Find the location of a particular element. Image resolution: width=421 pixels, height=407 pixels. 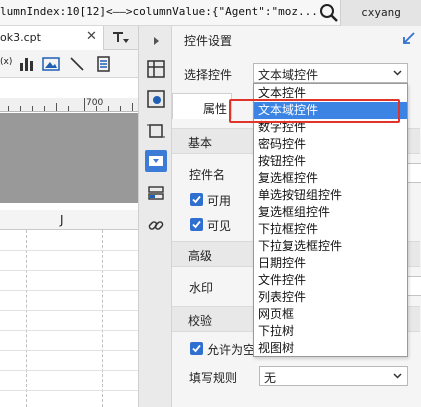

dropdown-option: 列表控件 is located at coordinates (330, 297).